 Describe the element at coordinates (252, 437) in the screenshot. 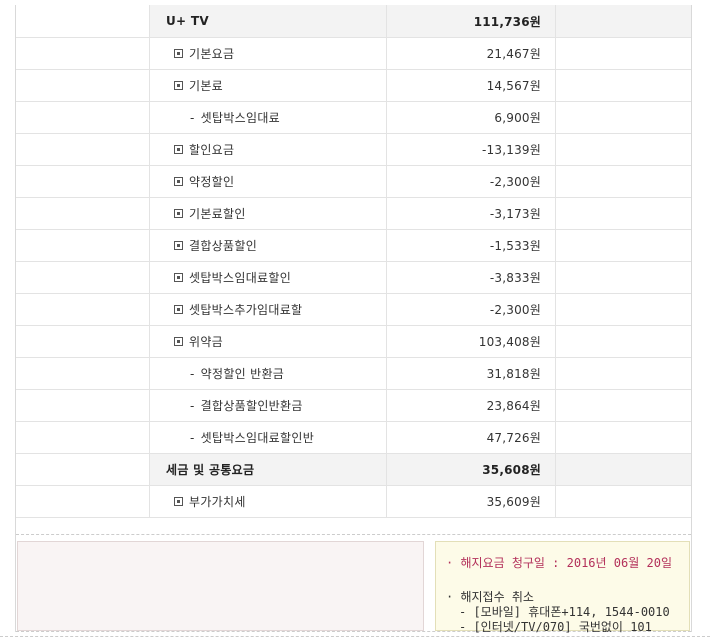

I see `row-label: - 셋탑박스임대료할인반` at that location.